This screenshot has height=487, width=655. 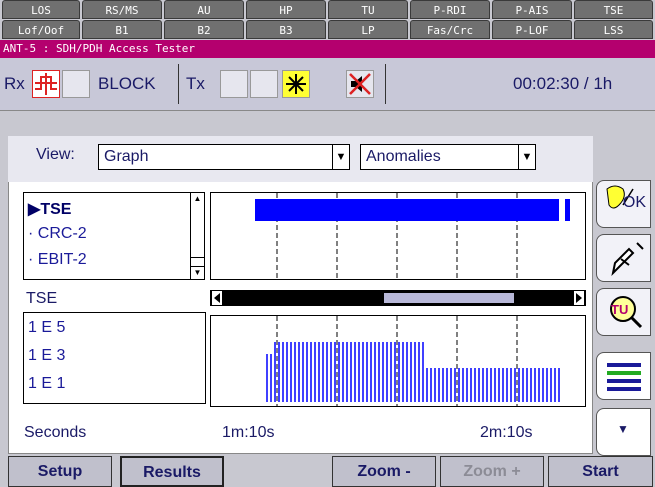 What do you see at coordinates (368, 9) in the screenshot?
I see `alarm-tab-tu: TU` at bounding box center [368, 9].